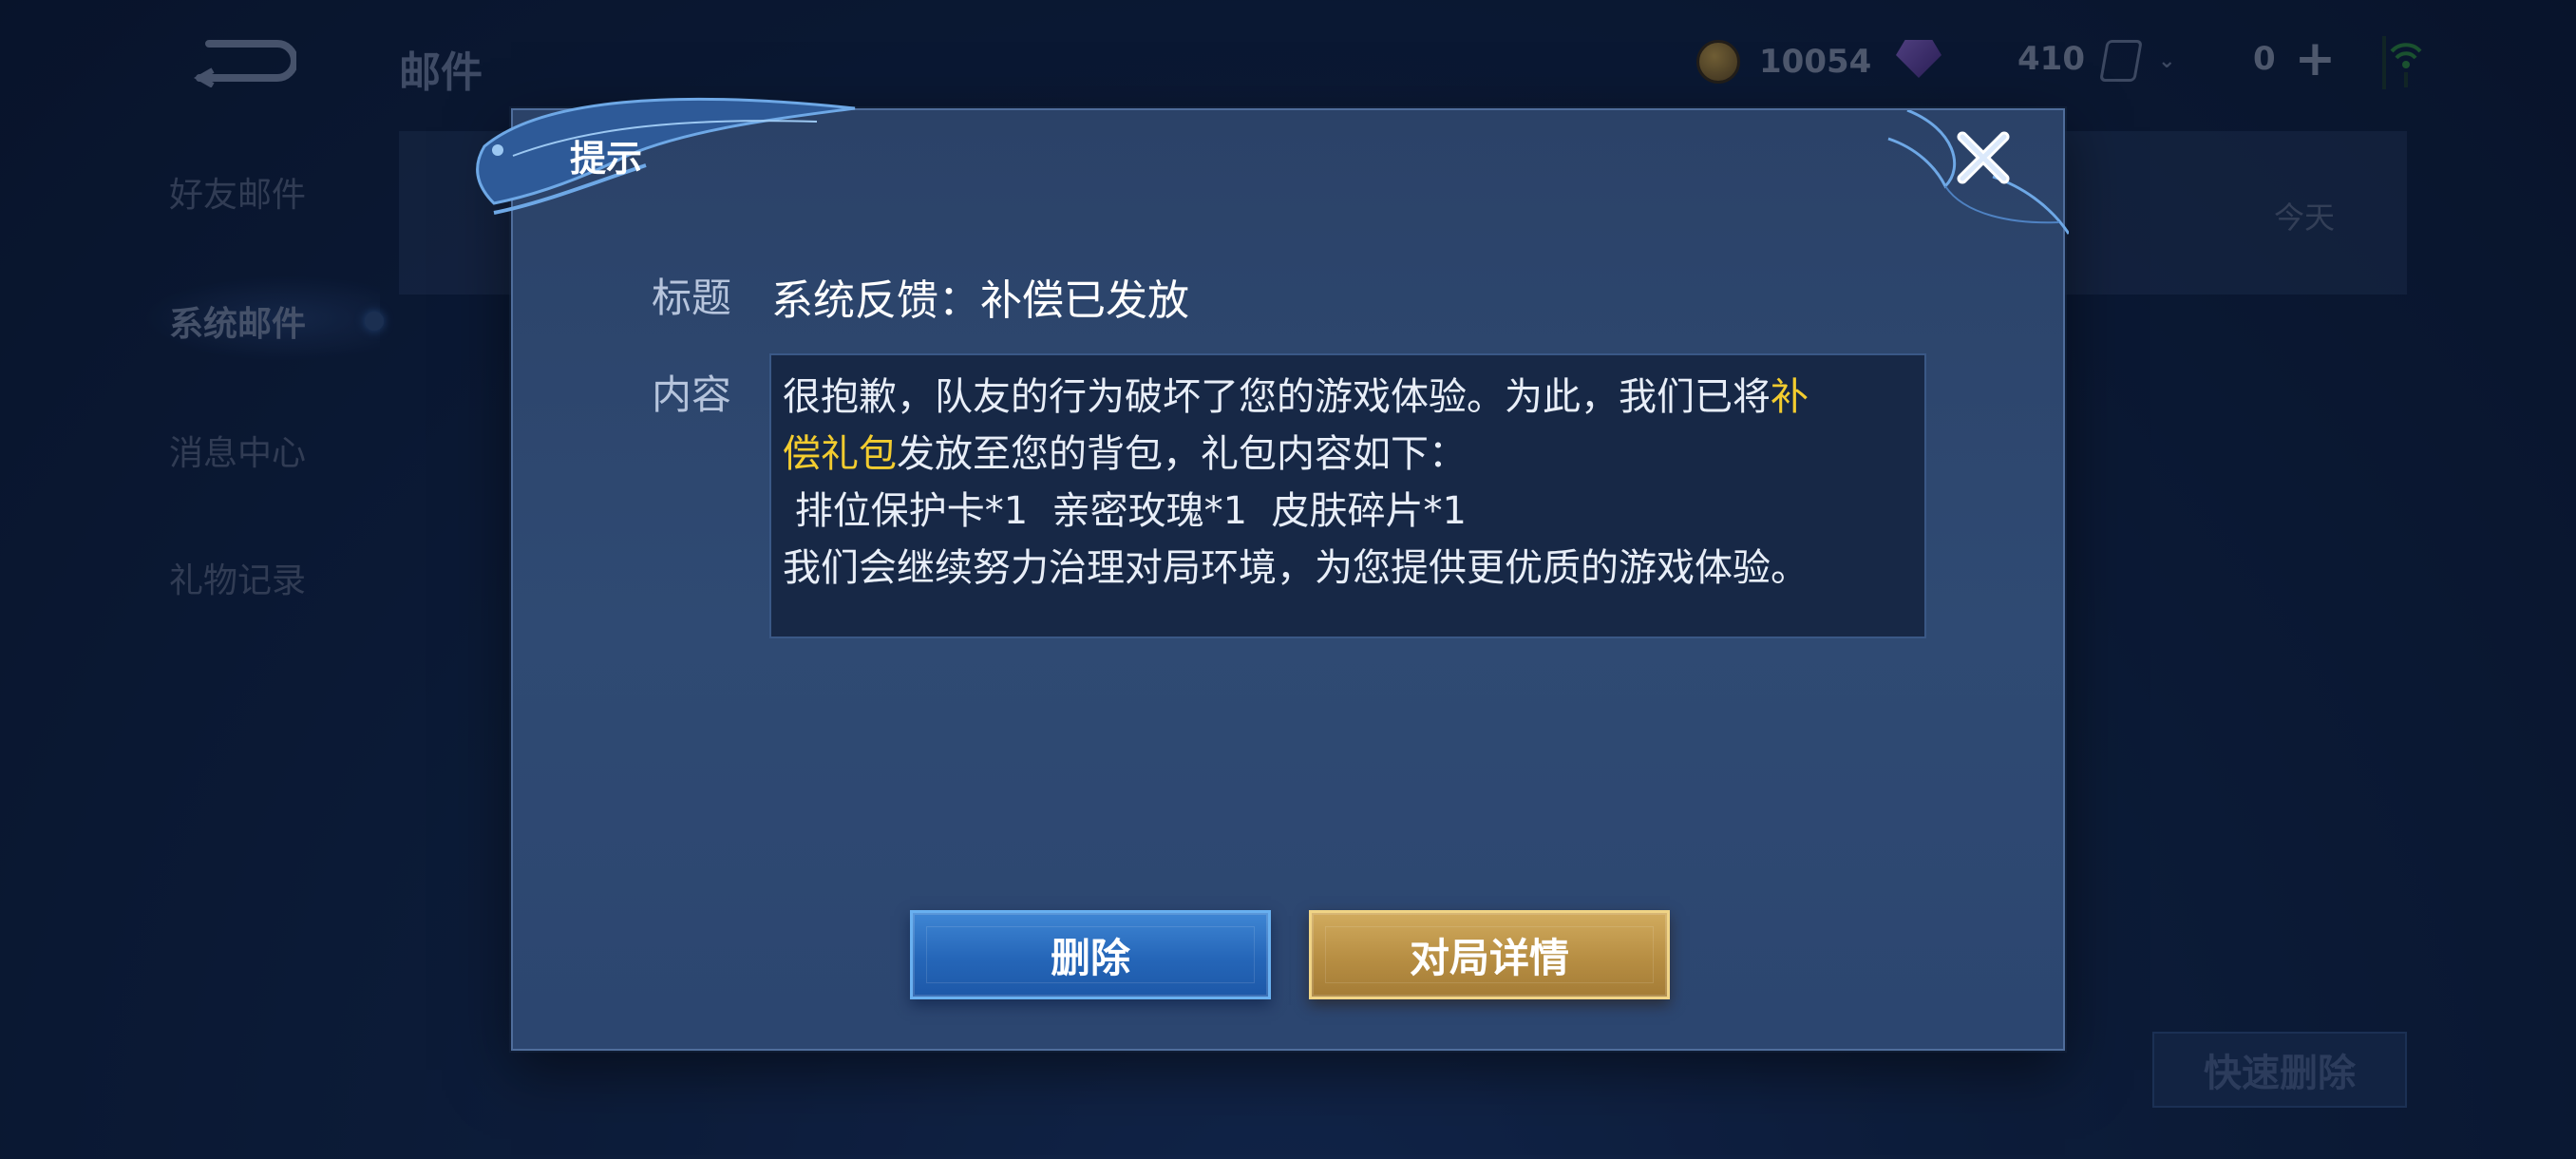  What do you see at coordinates (666, 156) in the screenshot?
I see `dialog-ornament` at bounding box center [666, 156].